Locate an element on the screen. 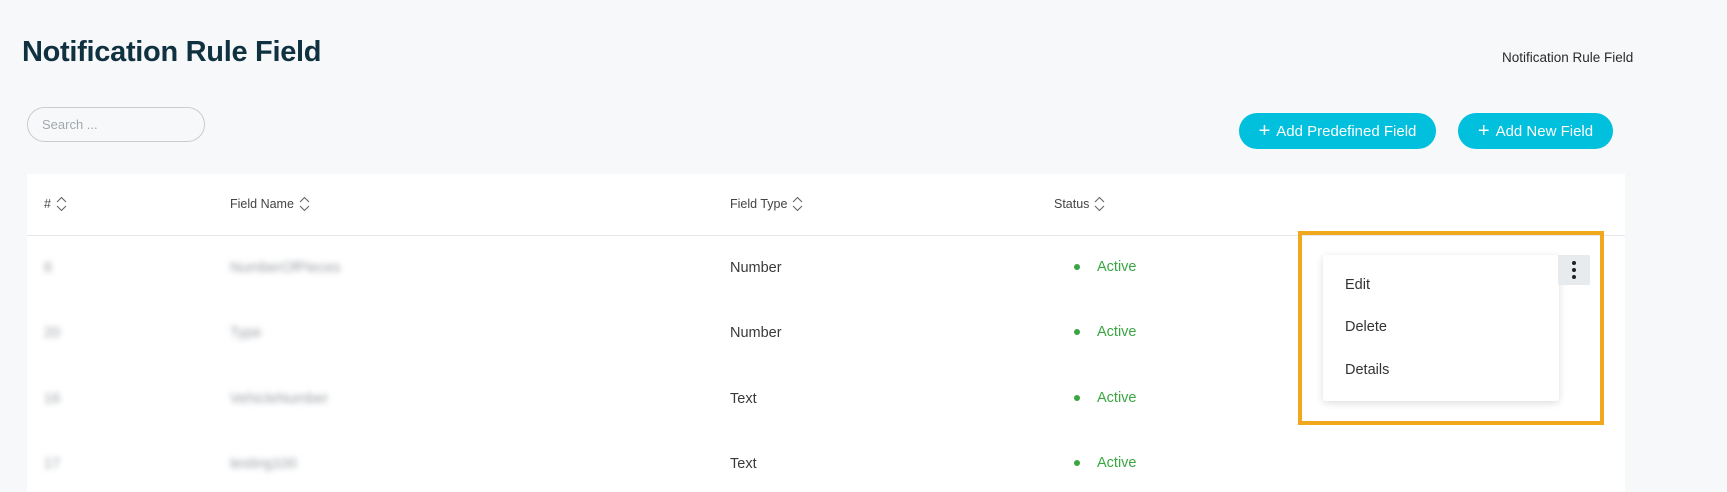 This screenshot has width=1727, height=492. row-id: 6 is located at coordinates (48, 268).